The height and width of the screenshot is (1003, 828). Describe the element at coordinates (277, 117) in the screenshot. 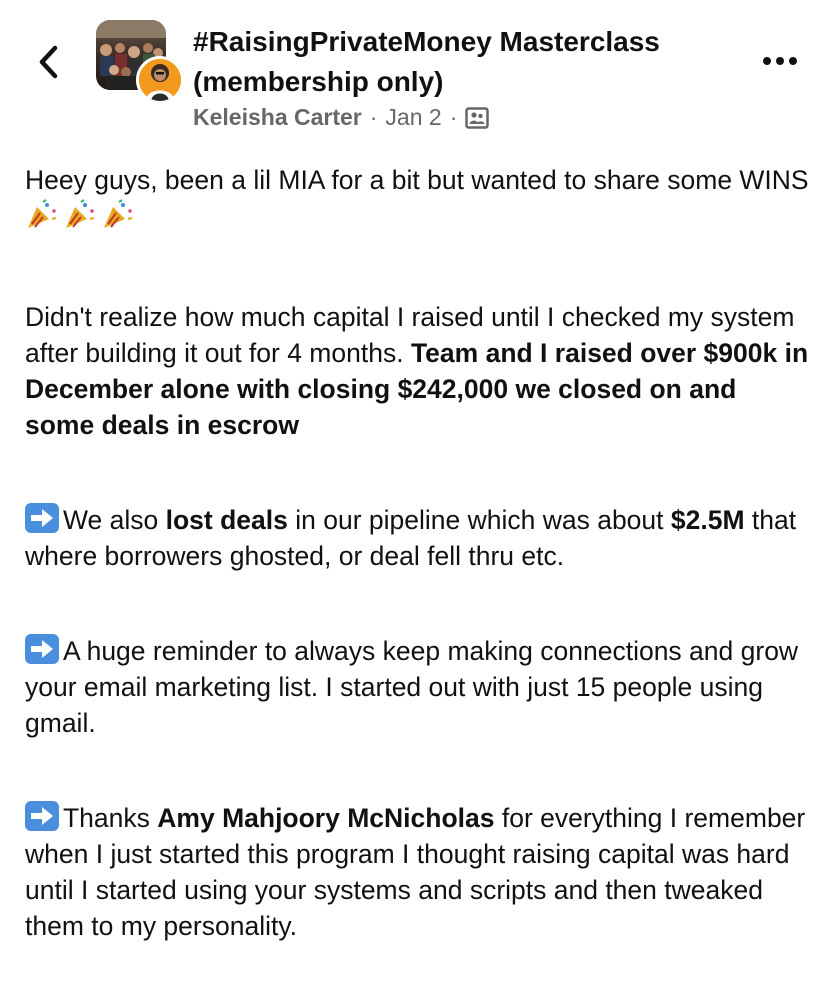

I see `author-name: Keleisha Carter` at that location.